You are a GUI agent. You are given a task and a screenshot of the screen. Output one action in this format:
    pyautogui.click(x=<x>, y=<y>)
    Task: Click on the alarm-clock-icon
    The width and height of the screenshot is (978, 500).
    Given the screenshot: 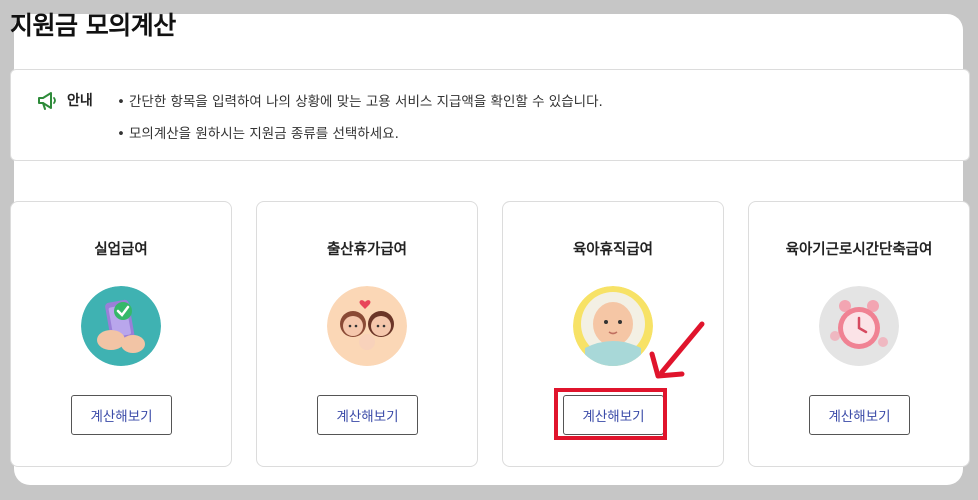 What is the action you would take?
    pyautogui.click(x=859, y=326)
    